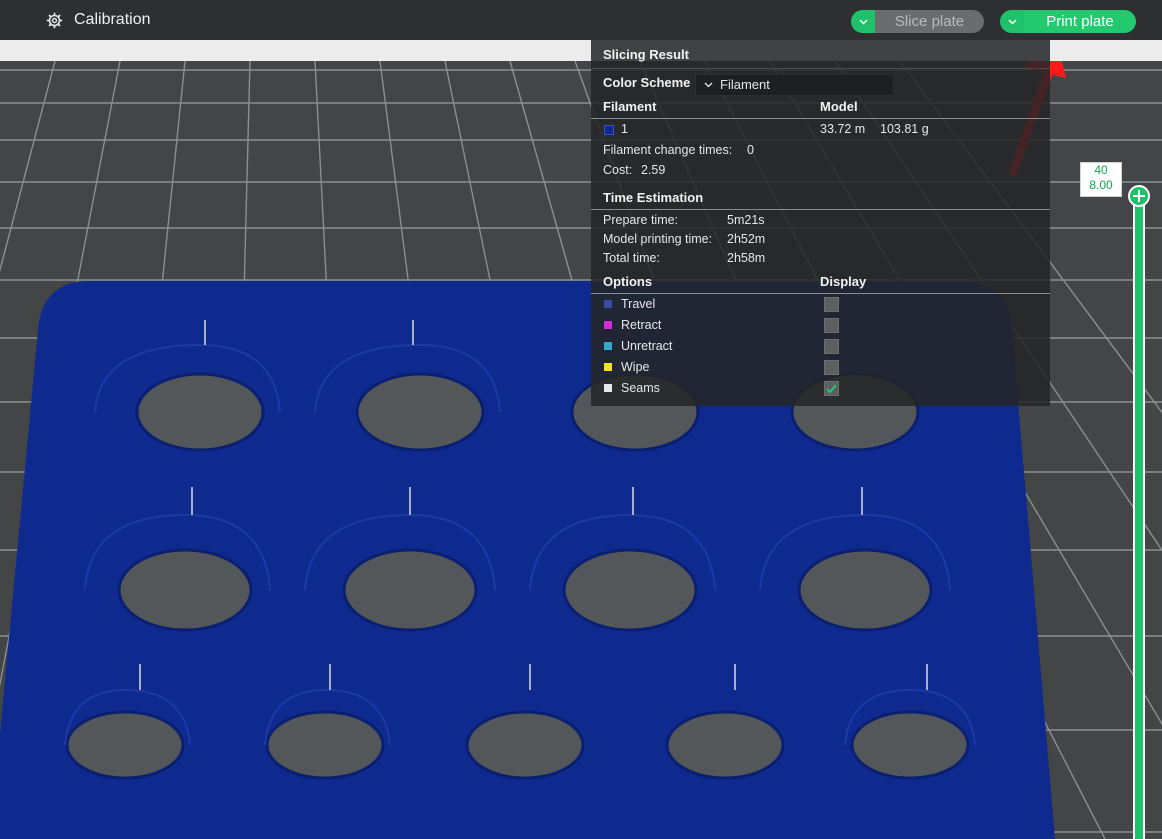  Describe the element at coordinates (831, 325) in the screenshot. I see `retract-display-checkbox` at that location.